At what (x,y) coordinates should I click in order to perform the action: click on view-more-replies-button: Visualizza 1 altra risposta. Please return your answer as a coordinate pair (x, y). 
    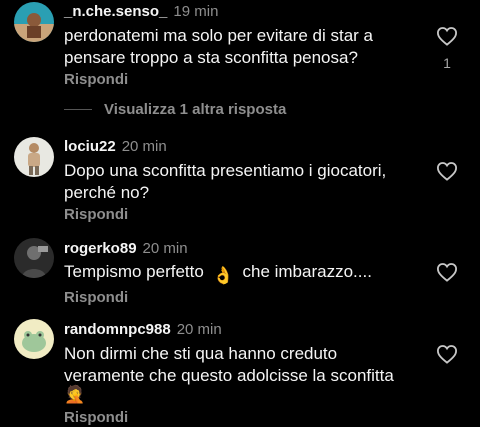
    Looking at the image, I should click on (175, 109).